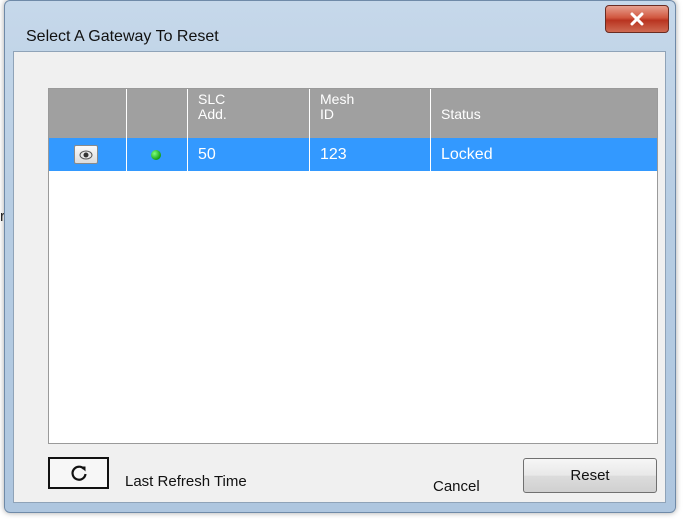 This screenshot has height=519, width=683. I want to click on close-button, so click(637, 19).